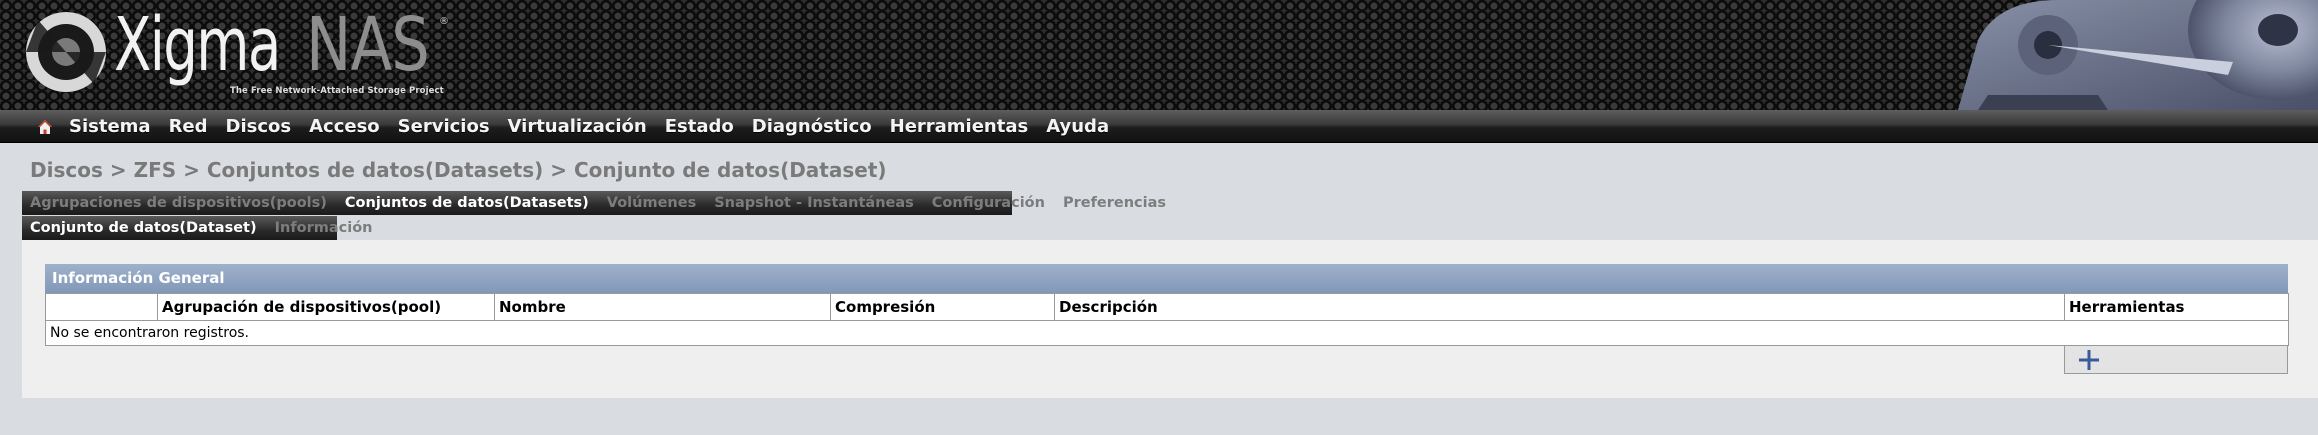 This screenshot has height=435, width=2318. Describe the element at coordinates (2176, 307) in the screenshot. I see `column-header-herramientas: Herramientas` at that location.